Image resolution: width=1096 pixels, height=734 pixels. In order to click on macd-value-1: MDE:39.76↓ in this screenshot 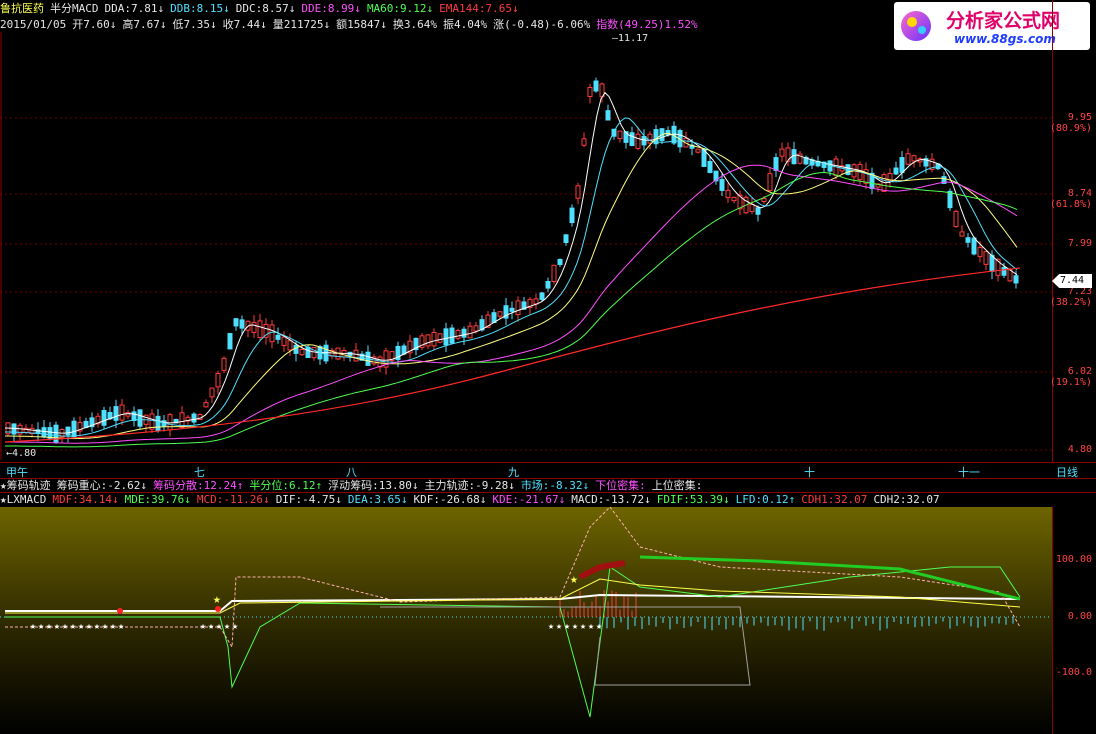, I will do `click(157, 499)`.